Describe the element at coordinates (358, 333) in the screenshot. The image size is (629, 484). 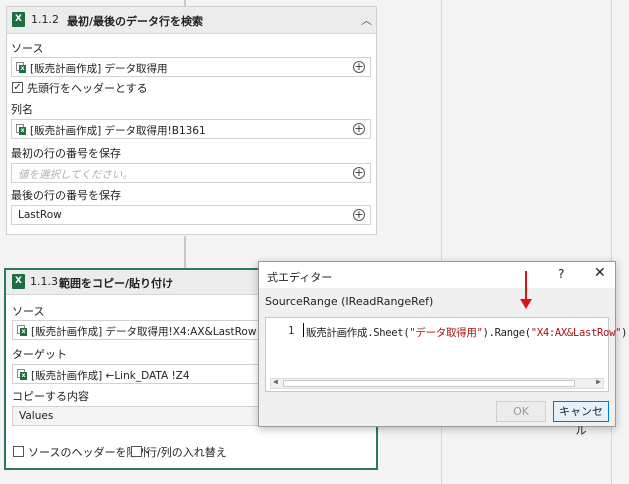
I see `code-segment: 販売計画作成.Sheet(` at that location.